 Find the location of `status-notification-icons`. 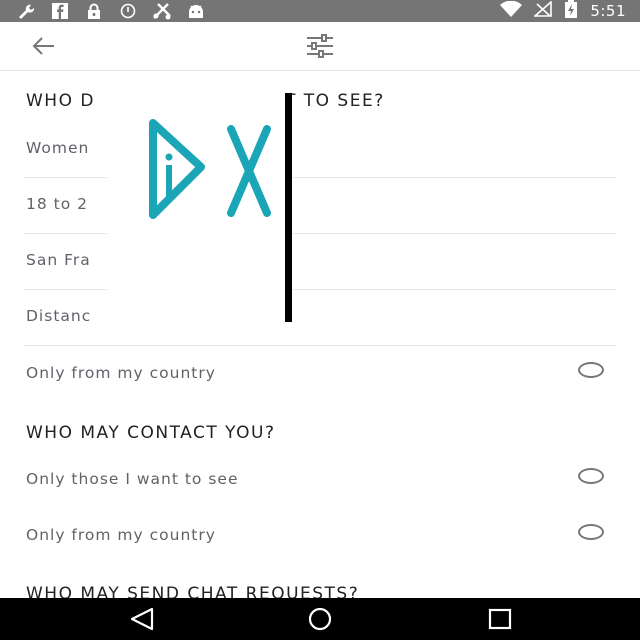

status-notification-icons is located at coordinates (111, 11).